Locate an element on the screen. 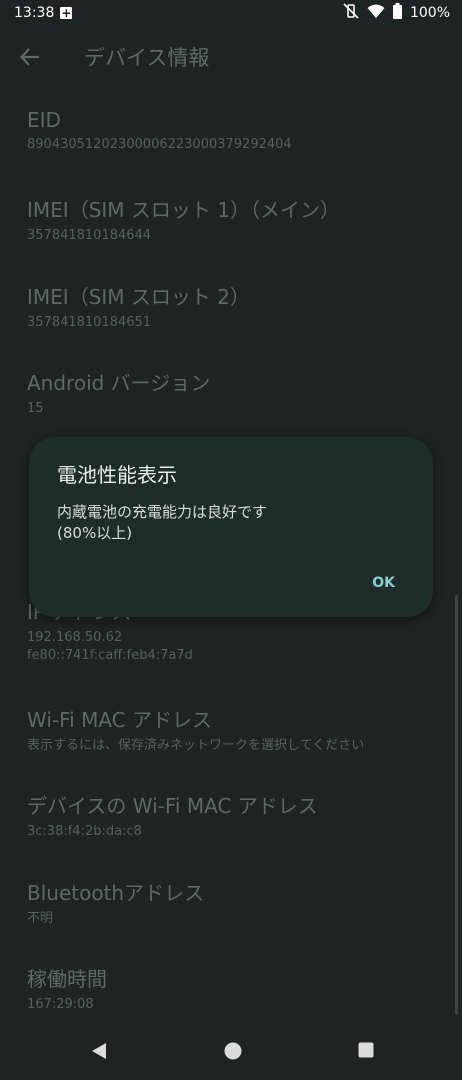 Image resolution: width=462 pixels, height=1080 pixels. item-title: IMEI（SIM スロット 1）（メイン） is located at coordinates (183, 210).